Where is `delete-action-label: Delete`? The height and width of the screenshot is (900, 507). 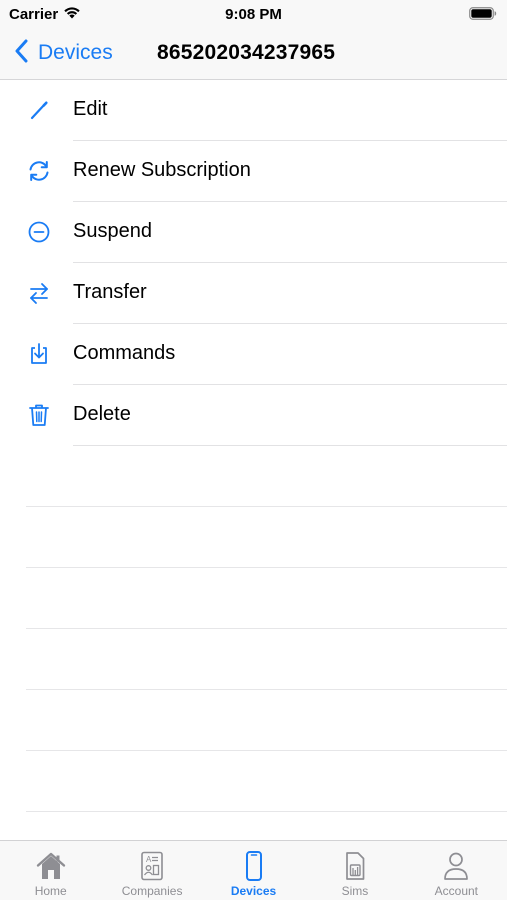
delete-action-label: Delete is located at coordinates (102, 414).